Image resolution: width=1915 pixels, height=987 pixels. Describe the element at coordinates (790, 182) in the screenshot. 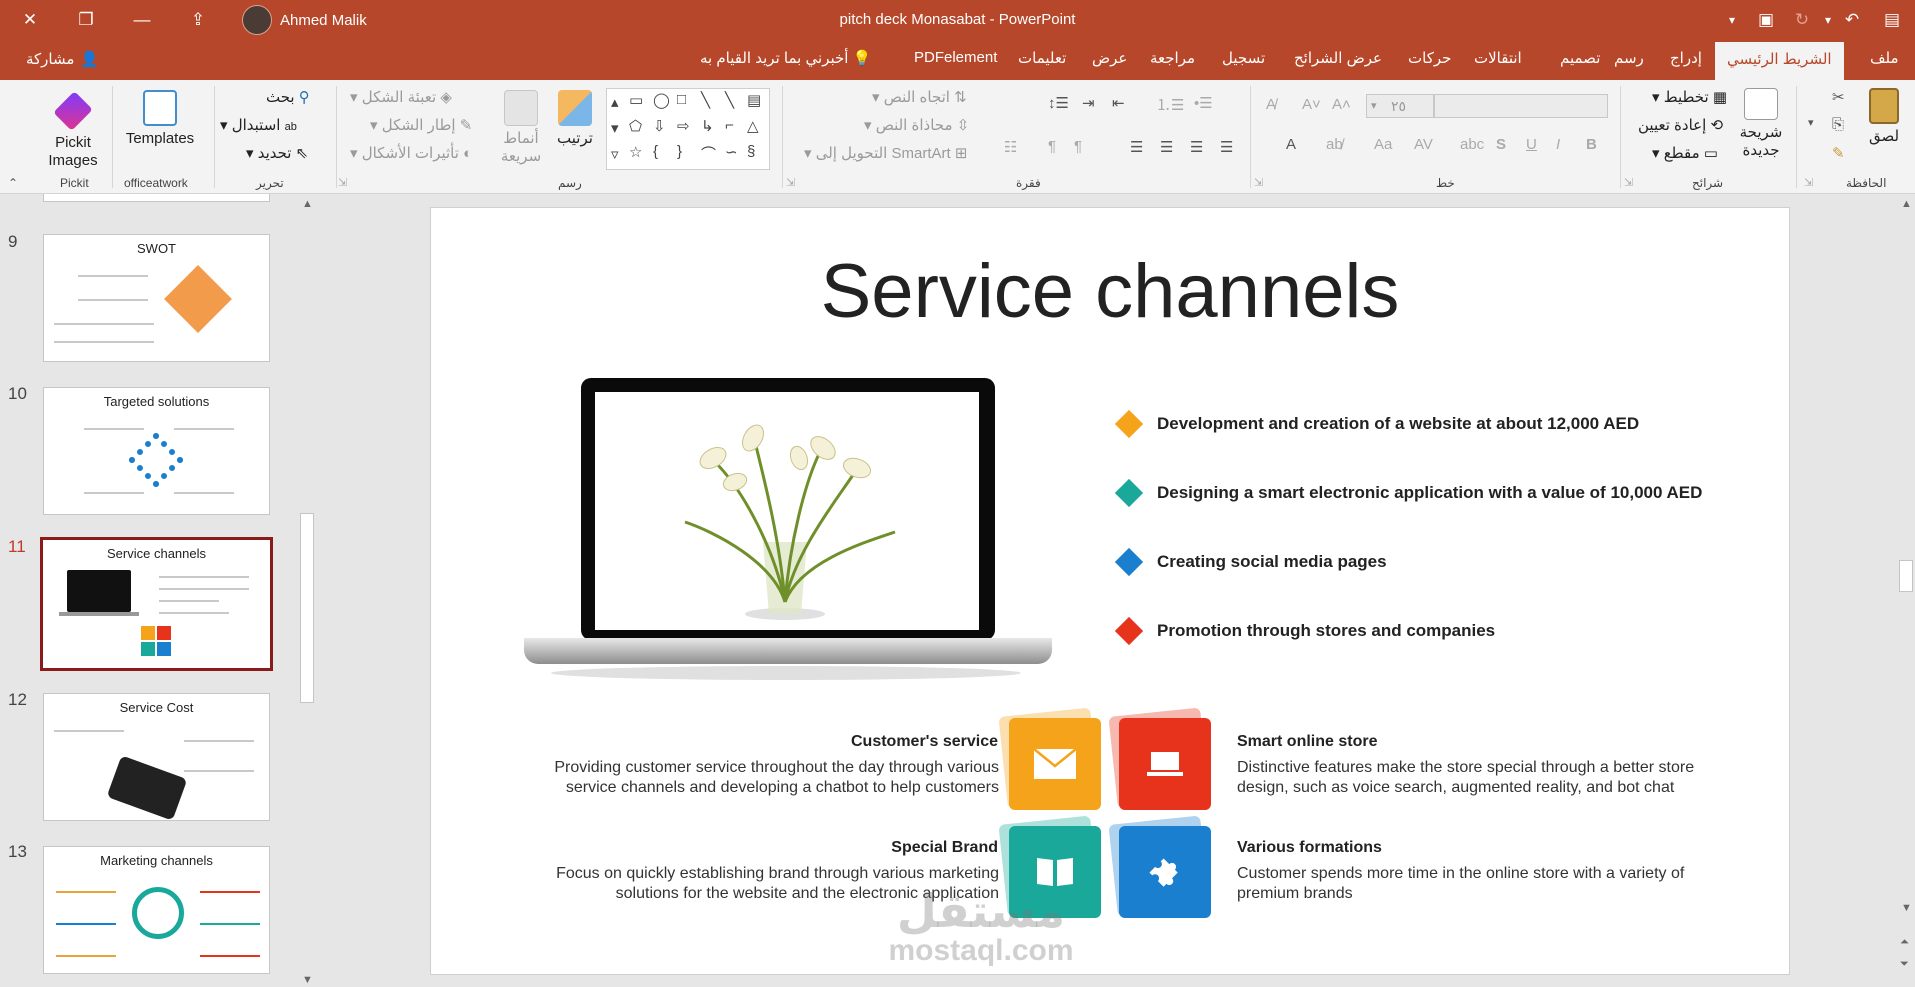

I see `paragraph-dialog-icon: ⇲` at that location.